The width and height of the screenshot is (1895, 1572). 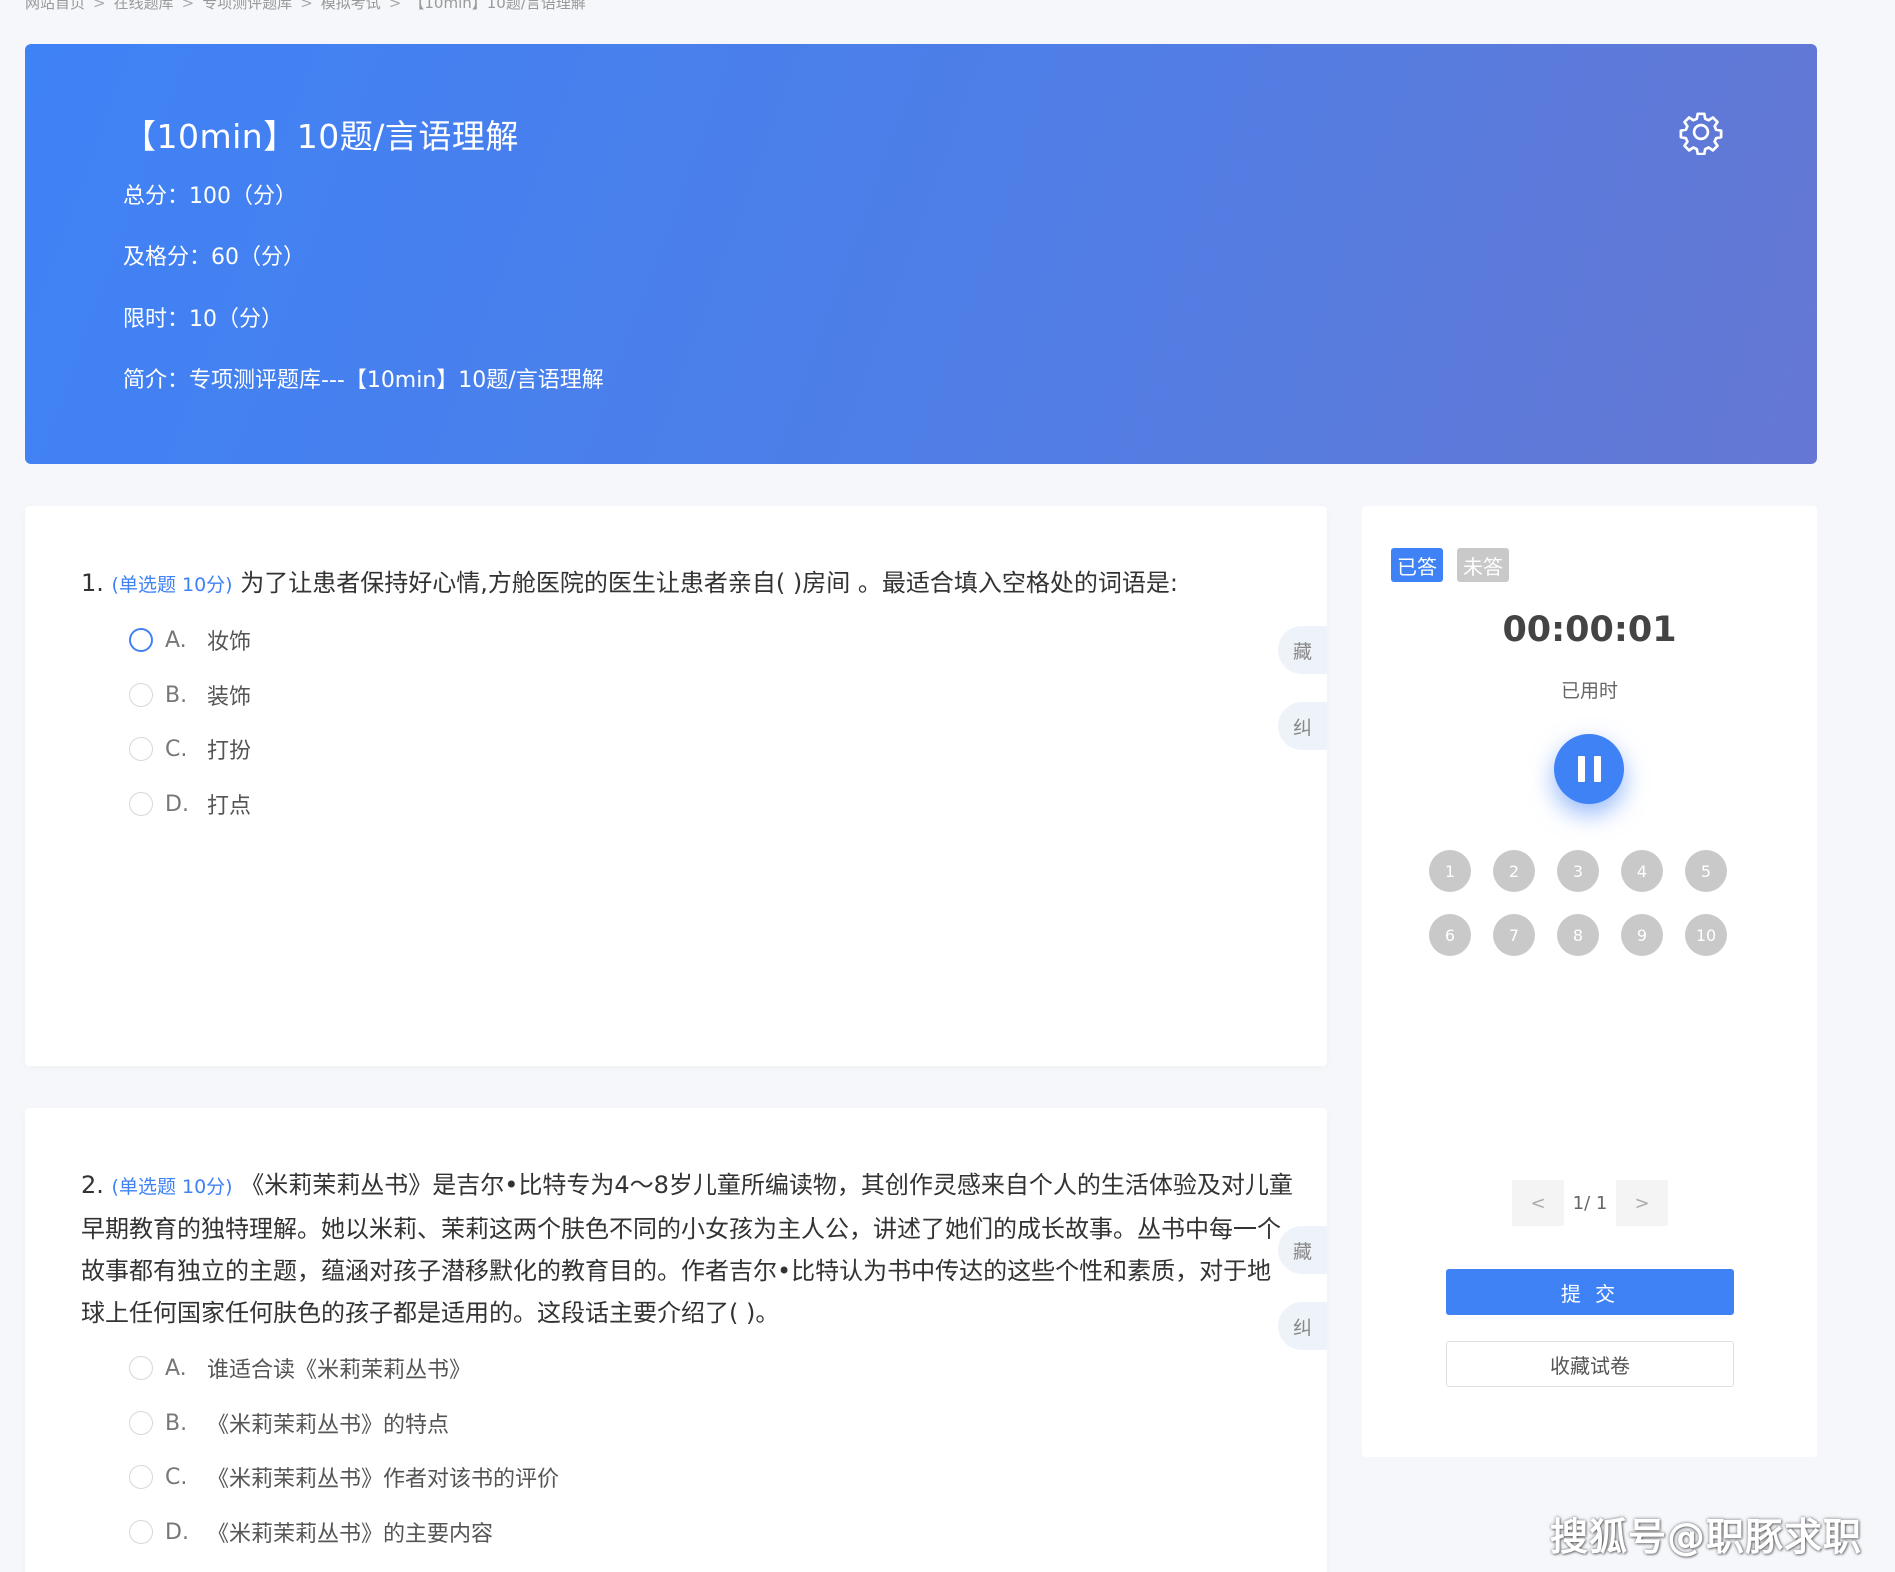 What do you see at coordinates (229, 697) in the screenshot?
I see `option-text: 装饰` at bounding box center [229, 697].